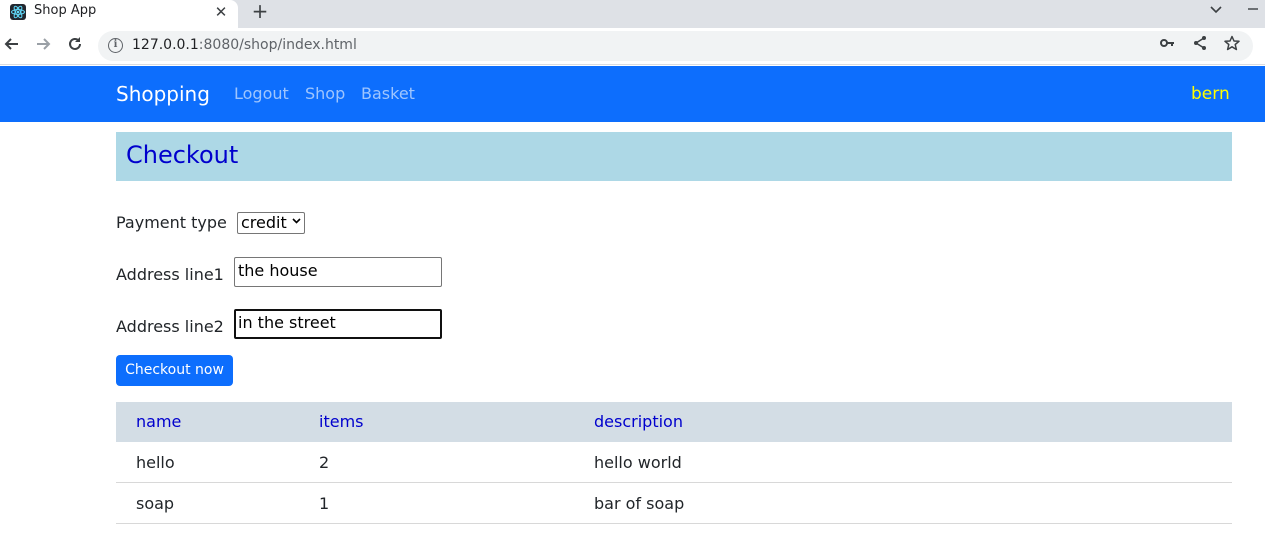 The height and width of the screenshot is (544, 1265). Describe the element at coordinates (170, 326) in the screenshot. I see `address-line2-label: Address line2` at that location.